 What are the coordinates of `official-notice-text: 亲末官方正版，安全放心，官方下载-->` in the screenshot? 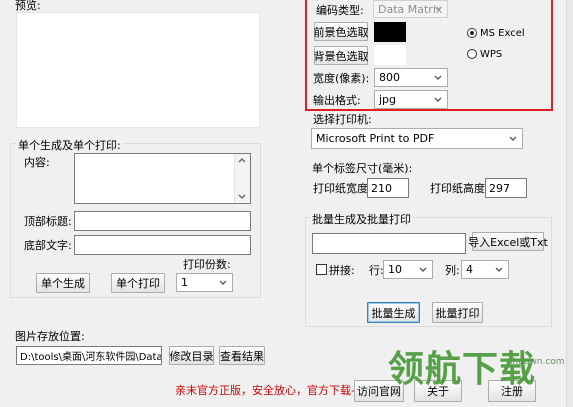 It's located at (272, 390).